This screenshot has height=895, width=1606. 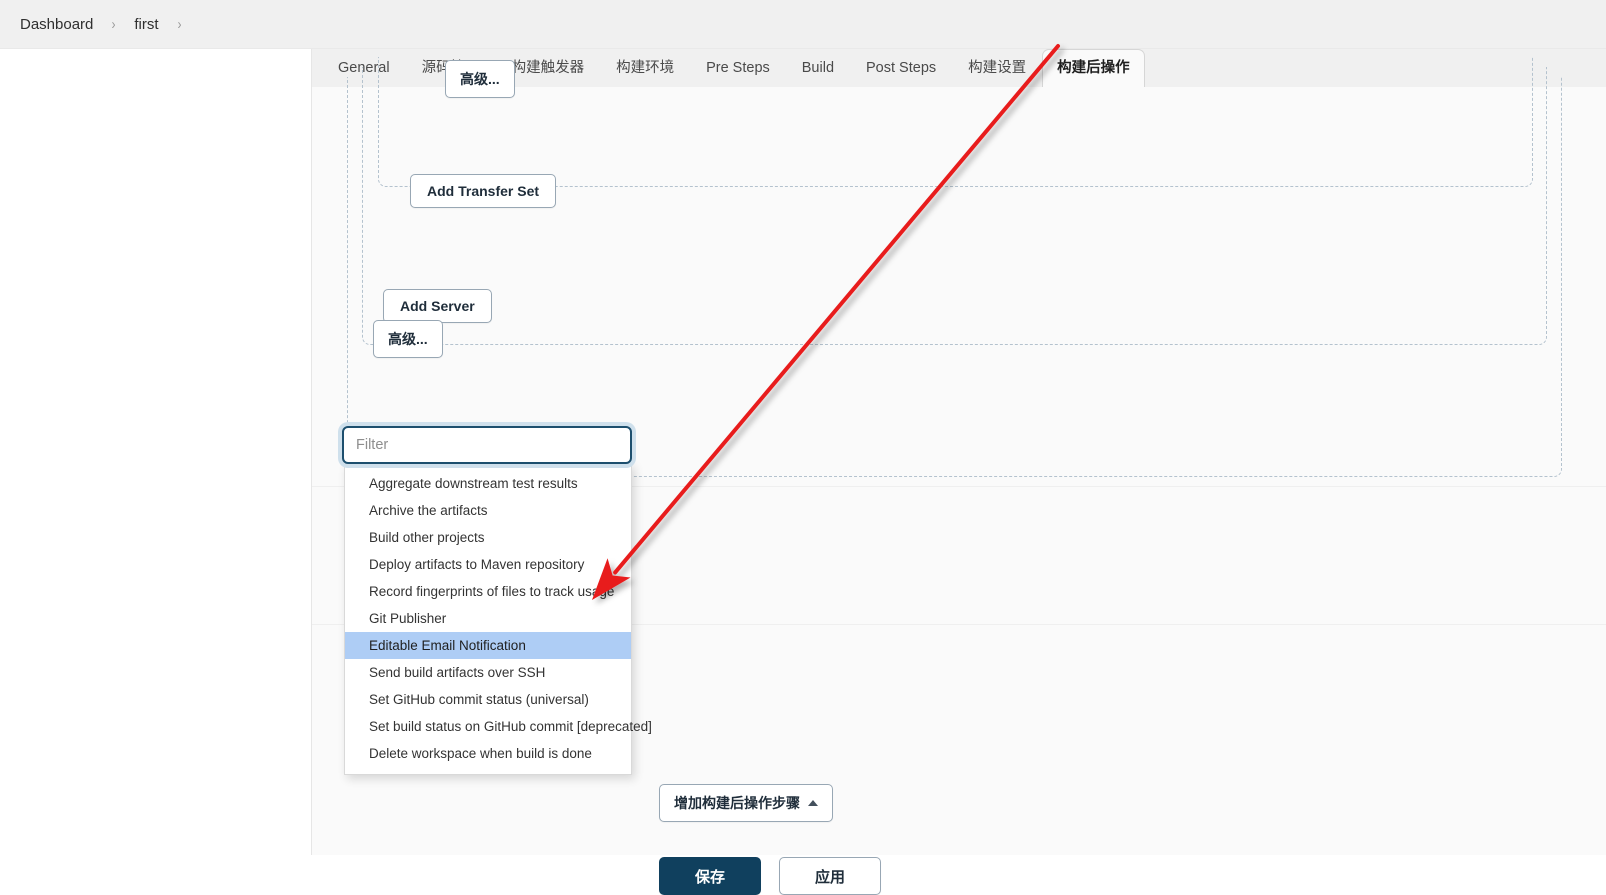 What do you see at coordinates (488, 483) in the screenshot?
I see `dropdown-item-aggregate-downstream-test-results: Aggregate downstream test results` at bounding box center [488, 483].